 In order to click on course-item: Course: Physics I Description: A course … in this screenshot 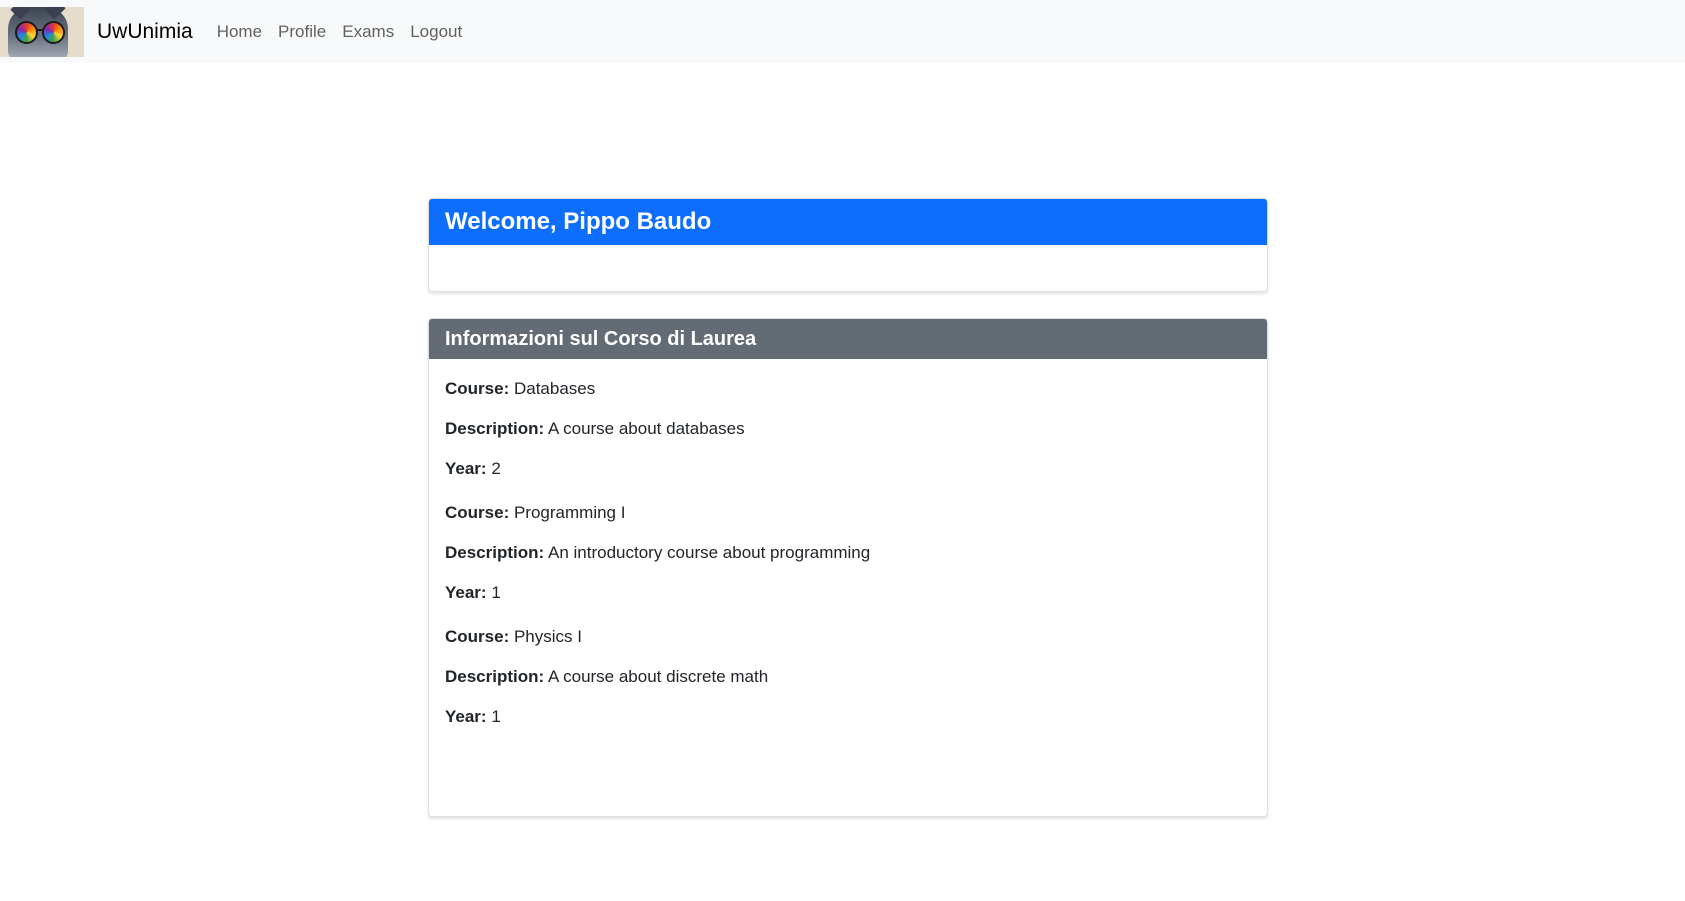, I will do `click(848, 676)`.